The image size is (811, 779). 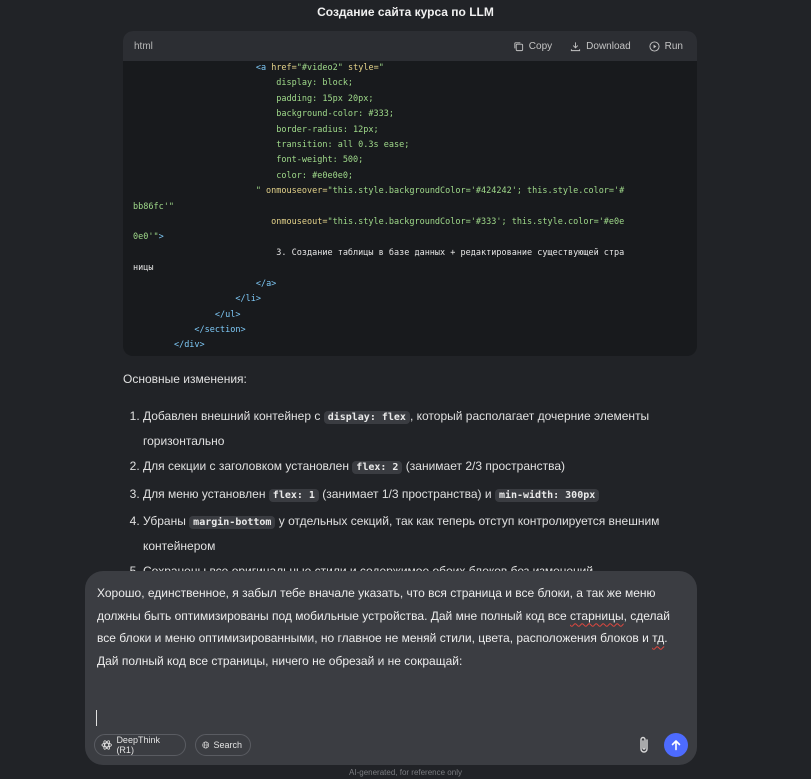 What do you see at coordinates (294, 191) in the screenshot?
I see `code-token: onmouseover=` at bounding box center [294, 191].